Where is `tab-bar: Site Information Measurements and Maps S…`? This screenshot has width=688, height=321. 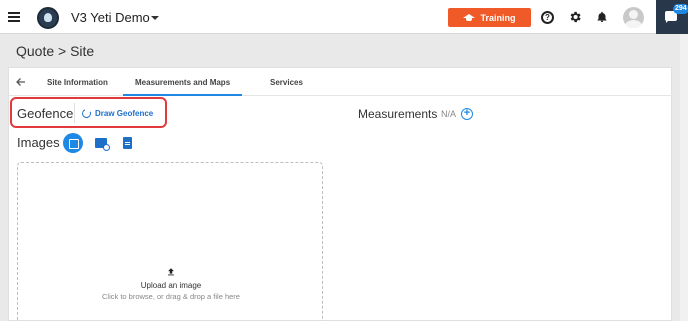 tab-bar: Site Information Measurements and Maps S… is located at coordinates (341, 82).